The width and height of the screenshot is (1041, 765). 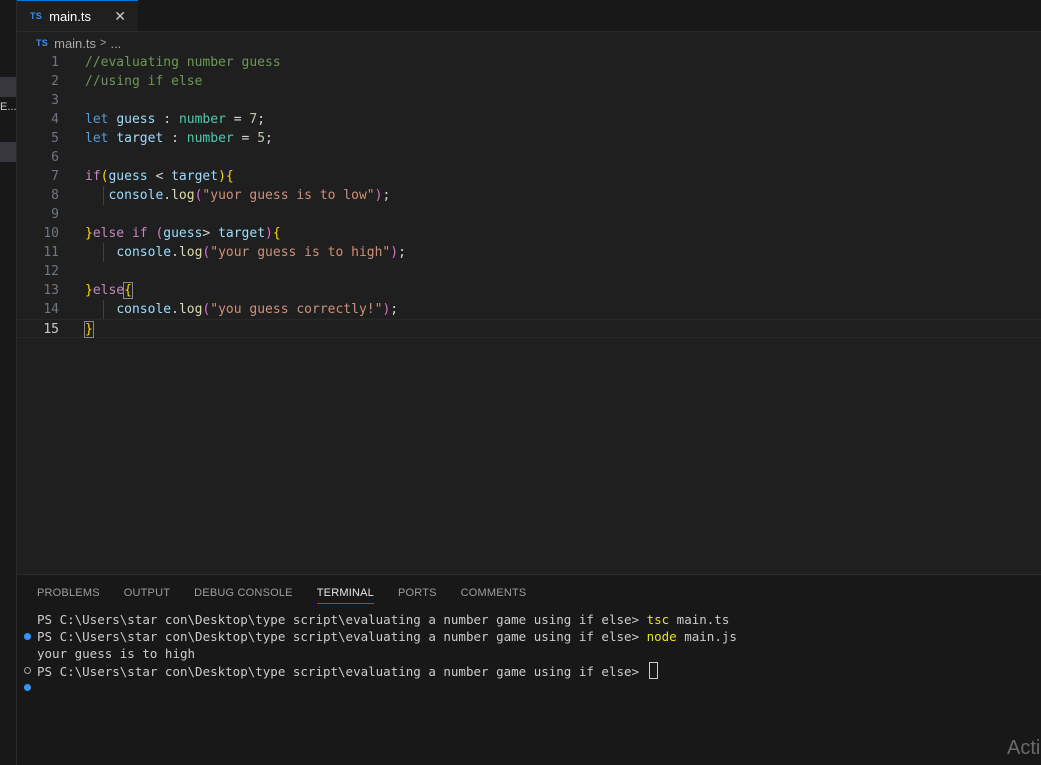 What do you see at coordinates (529, 138) in the screenshot?
I see `code-line: 5 let target : number = 5;` at bounding box center [529, 138].